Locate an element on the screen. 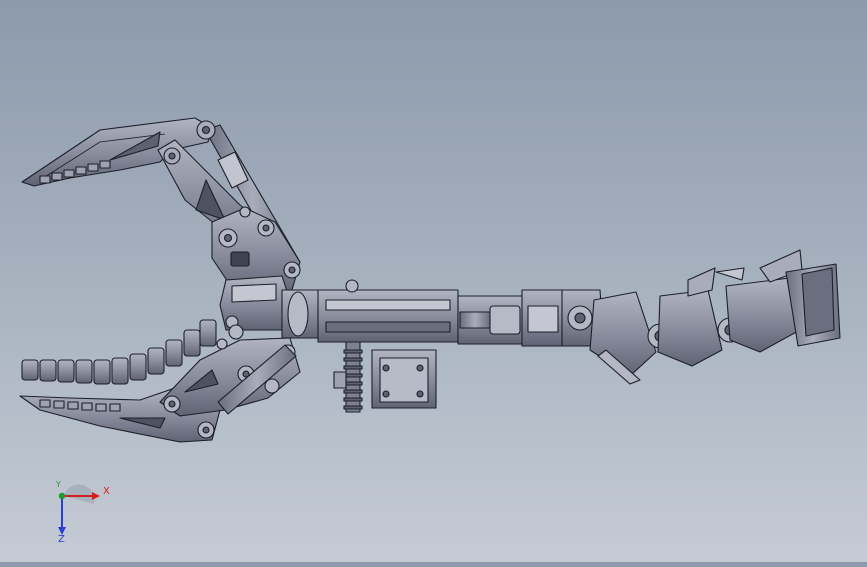 The height and width of the screenshot is (567, 867). segmented-arm is located at coordinates (715, 317).